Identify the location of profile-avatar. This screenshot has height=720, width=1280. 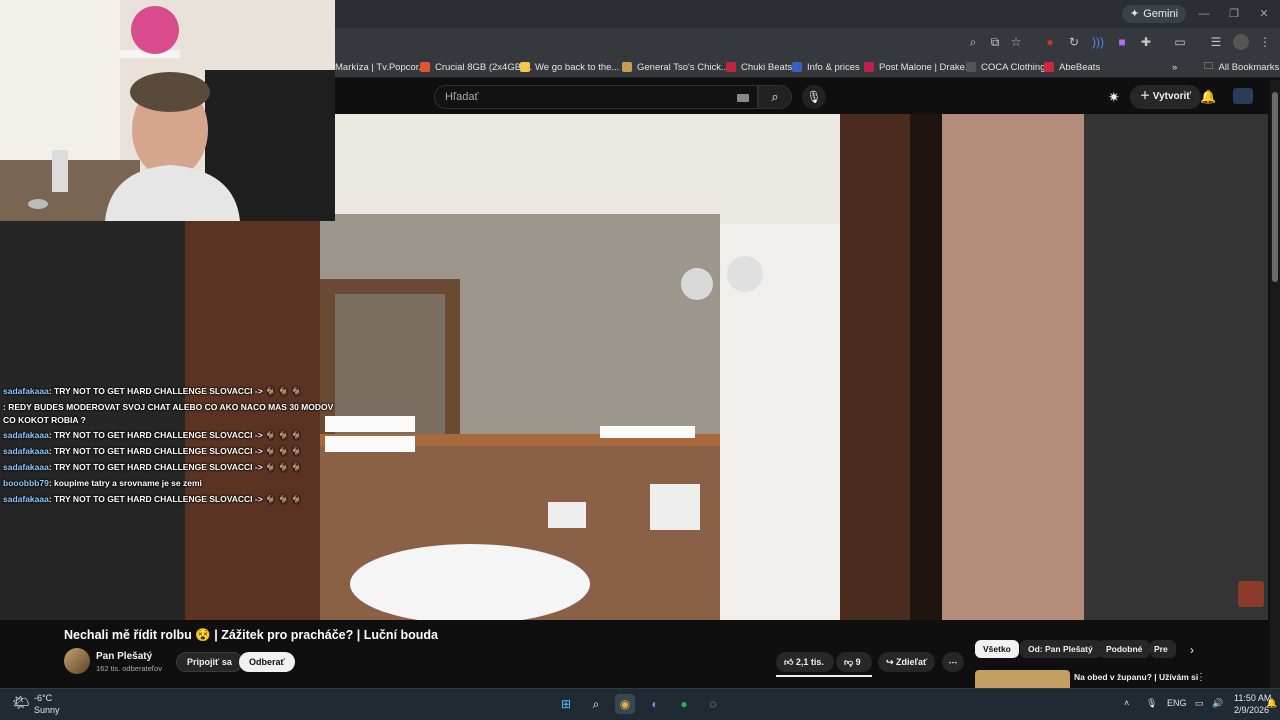
(1241, 42).